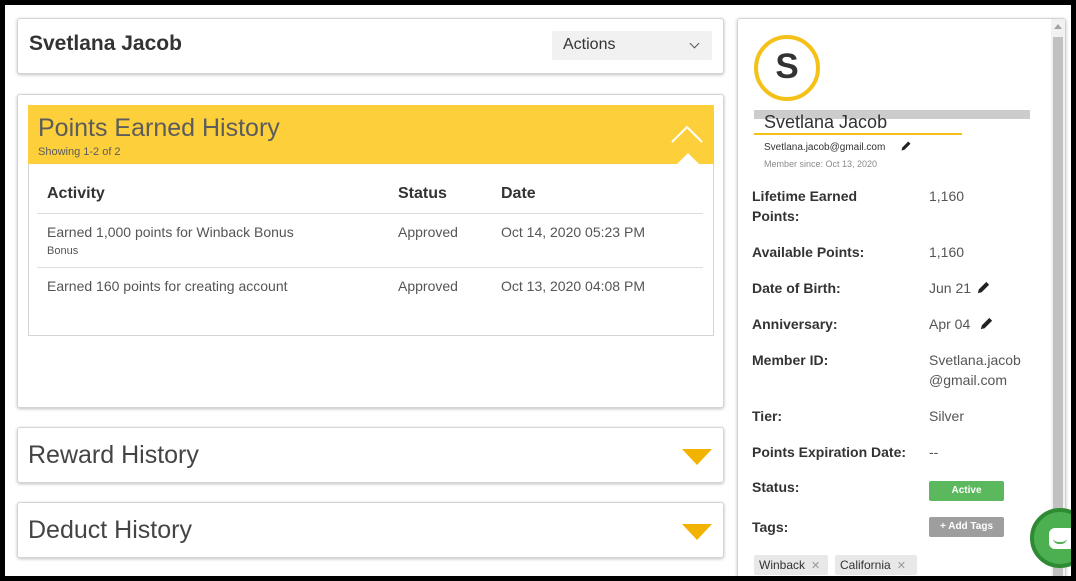 Image resolution: width=1076 pixels, height=581 pixels. Describe the element at coordinates (370, 530) in the screenshot. I see `deduct-history-panel: Deduct History` at that location.